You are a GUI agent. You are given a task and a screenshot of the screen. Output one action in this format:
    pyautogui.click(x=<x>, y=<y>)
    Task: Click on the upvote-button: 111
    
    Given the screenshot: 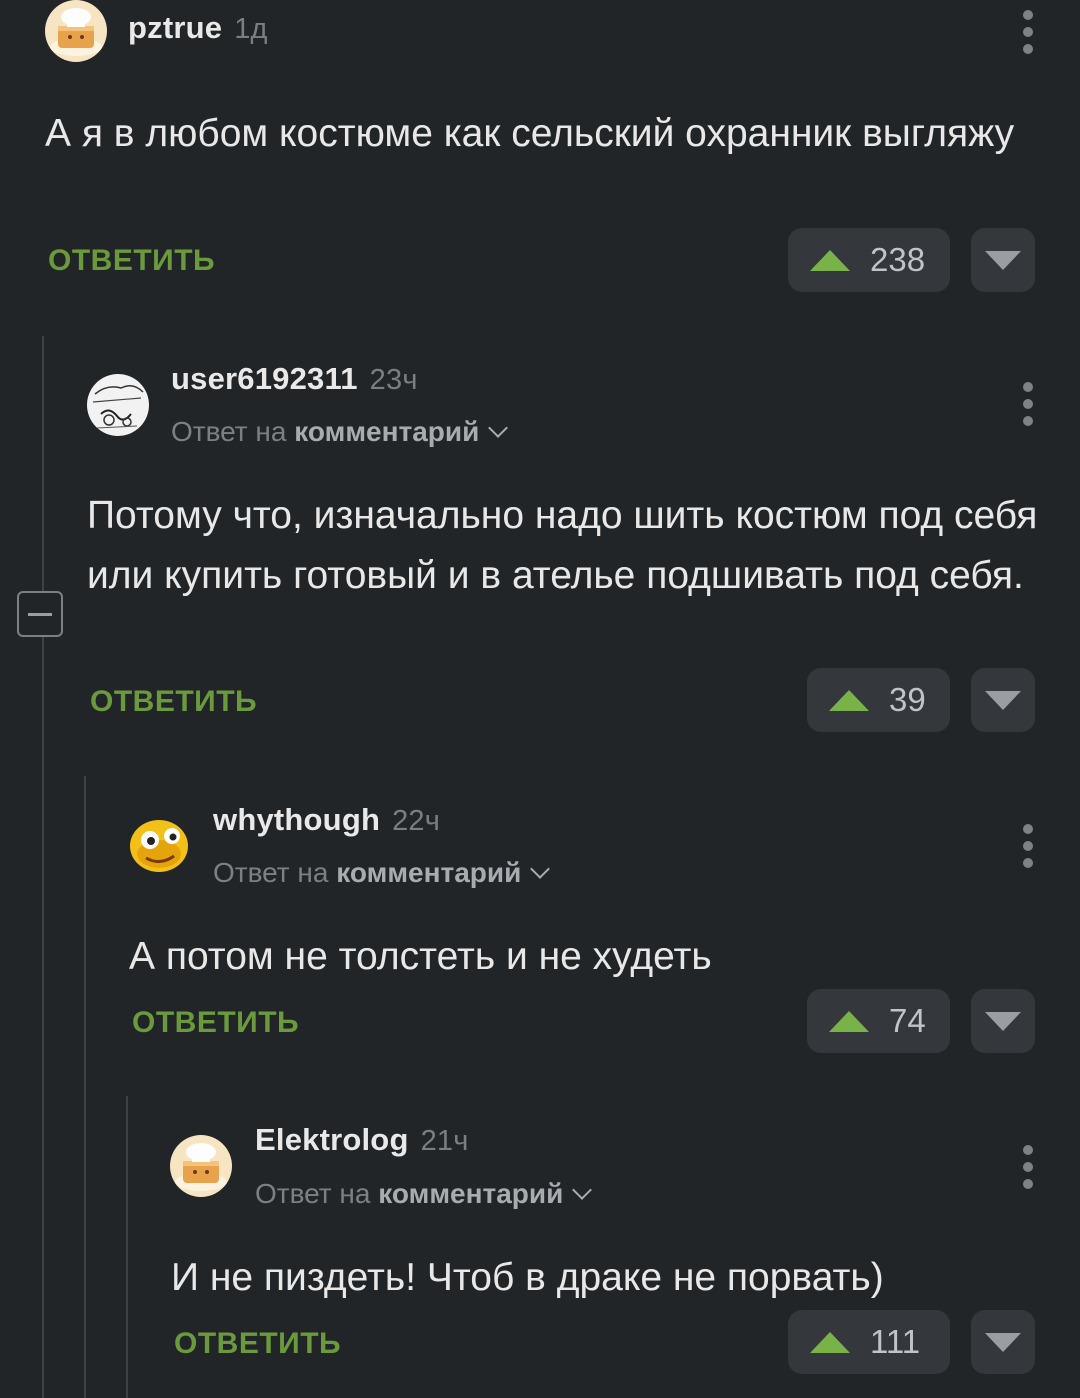 What is the action you would take?
    pyautogui.click(x=869, y=1342)
    